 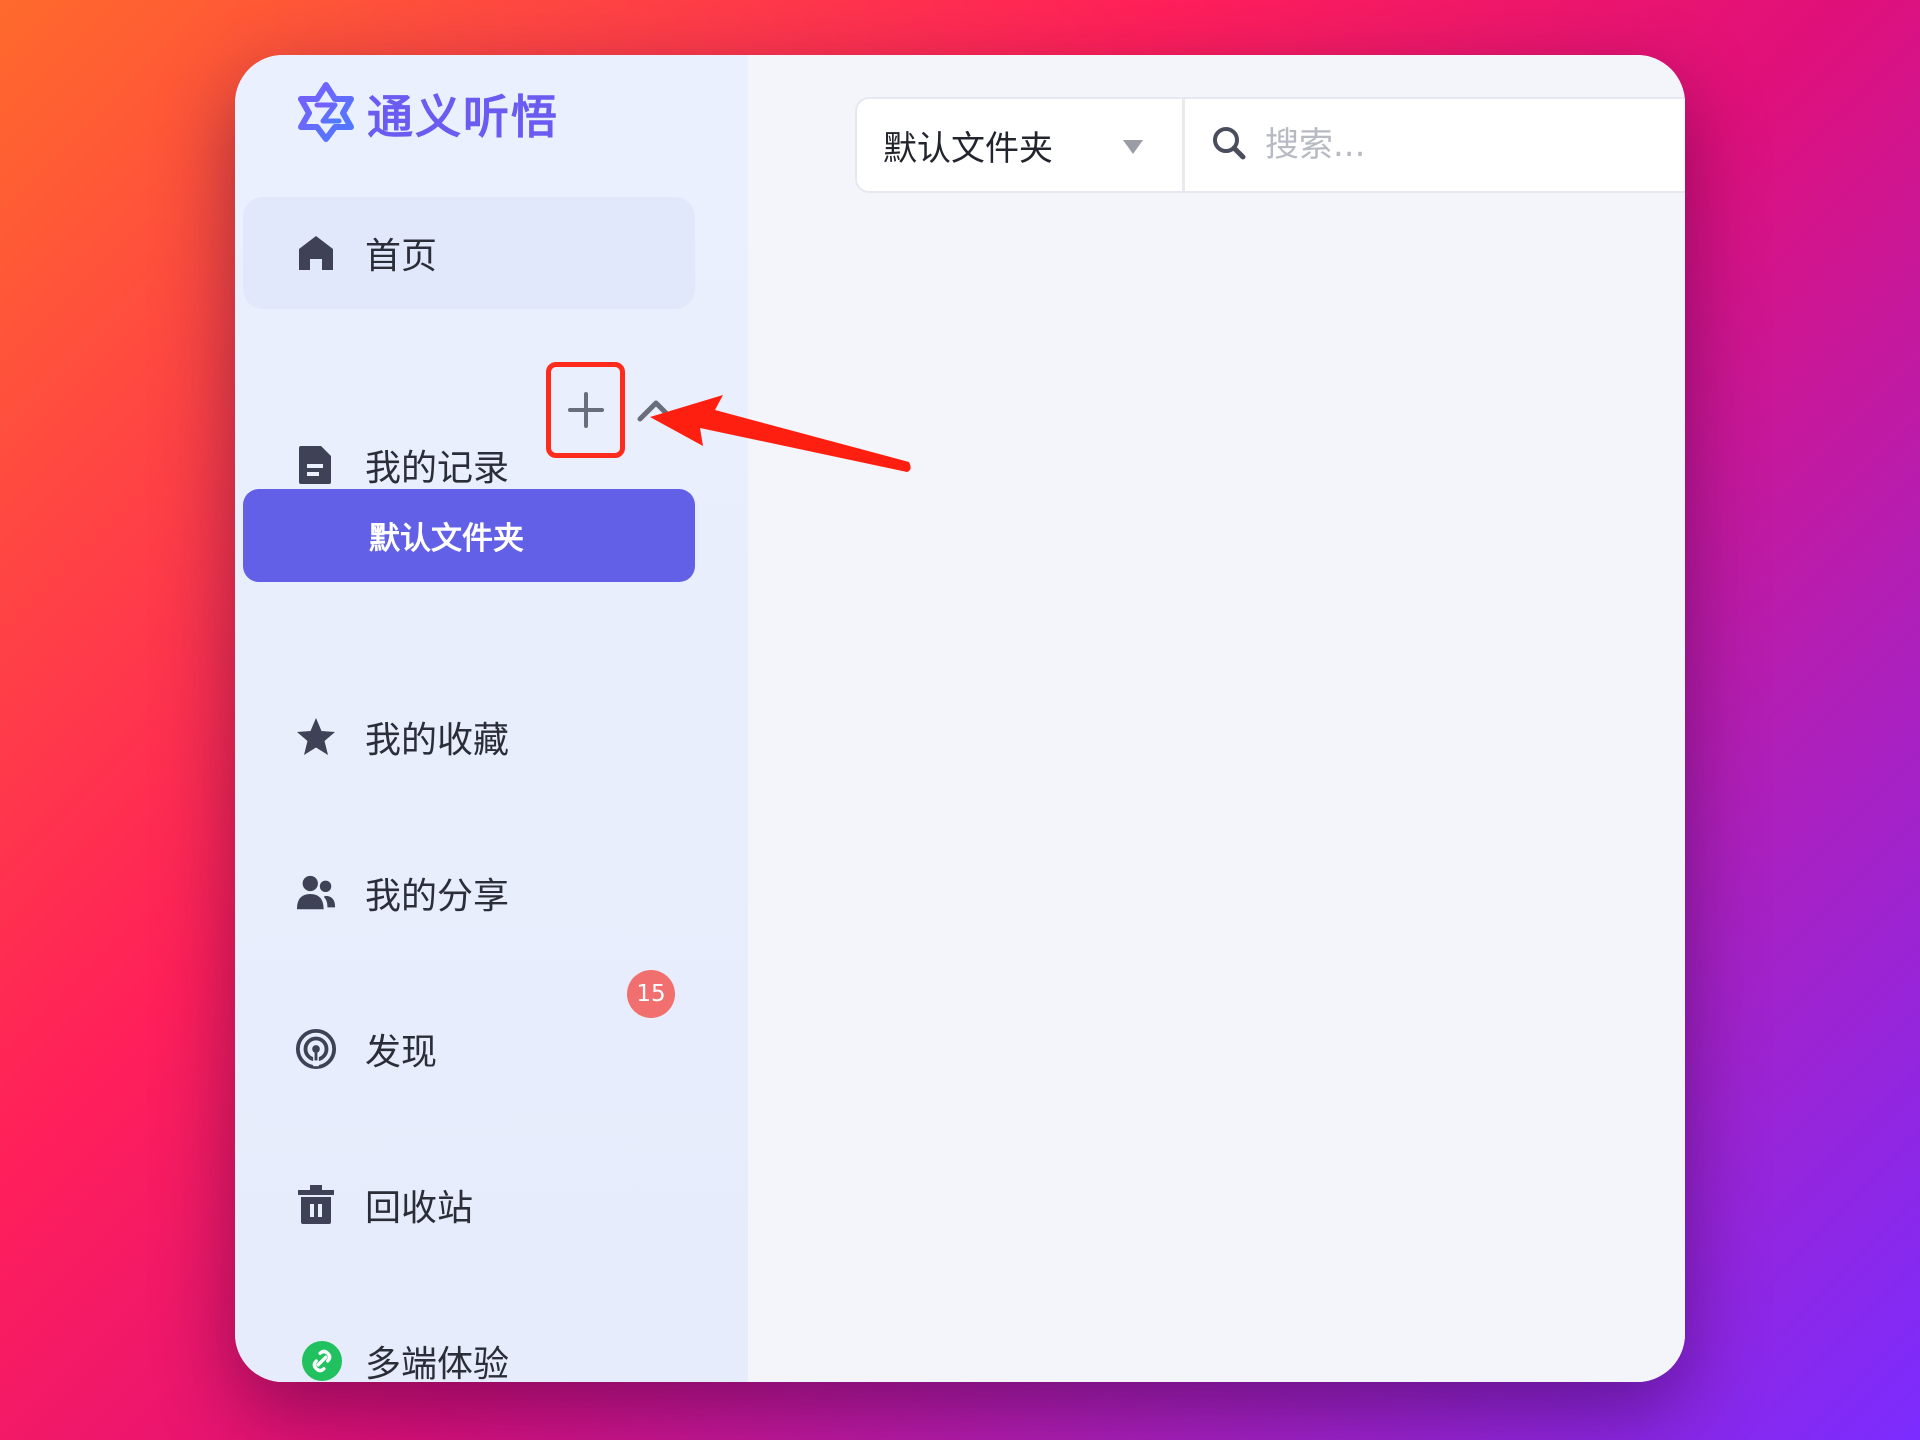 What do you see at coordinates (437, 896) in the screenshot?
I see `sidebar-item-label: 我的分享` at bounding box center [437, 896].